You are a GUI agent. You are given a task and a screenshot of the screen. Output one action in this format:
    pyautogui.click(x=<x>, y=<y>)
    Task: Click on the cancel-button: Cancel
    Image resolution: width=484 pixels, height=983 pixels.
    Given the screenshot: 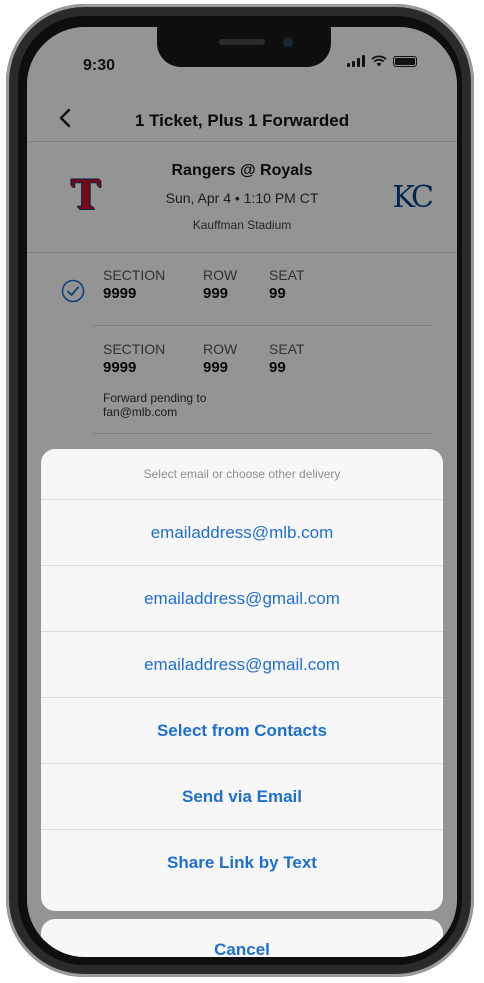 What is the action you would take?
    pyautogui.click(x=242, y=938)
    